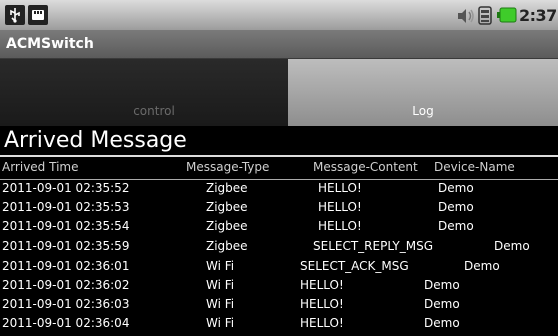  Describe the element at coordinates (538, 15) in the screenshot. I see `status-clock: 2:37` at that location.